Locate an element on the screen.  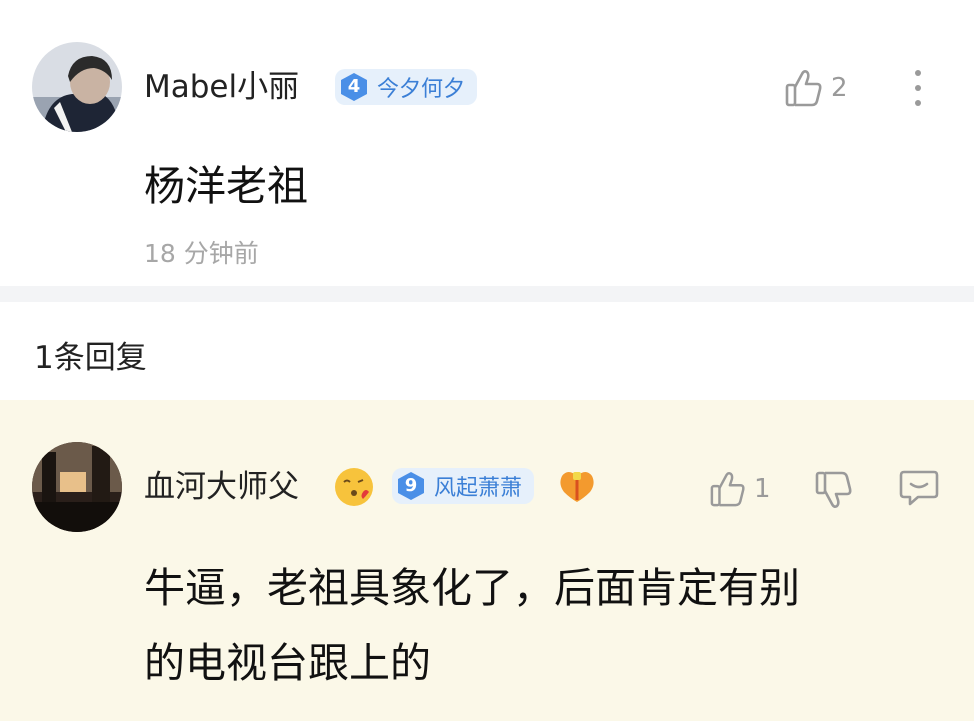
badge-label: 今夕何夕 is located at coordinates (421, 89).